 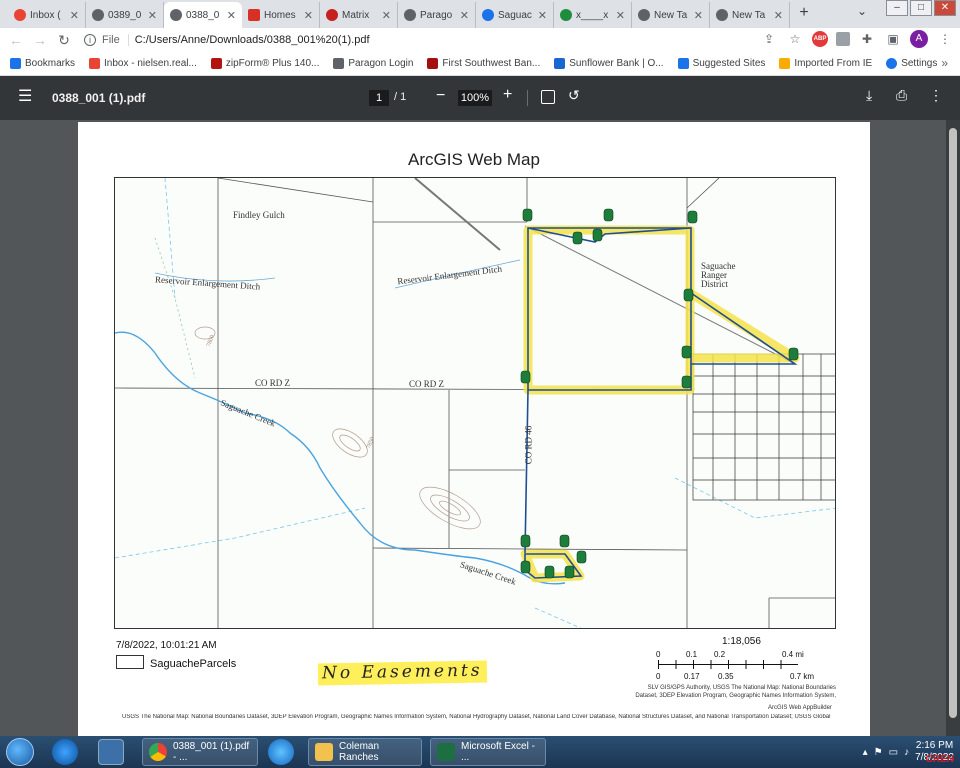 I want to click on bookmark-suggested: Suggested Sites, so click(x=721, y=63).